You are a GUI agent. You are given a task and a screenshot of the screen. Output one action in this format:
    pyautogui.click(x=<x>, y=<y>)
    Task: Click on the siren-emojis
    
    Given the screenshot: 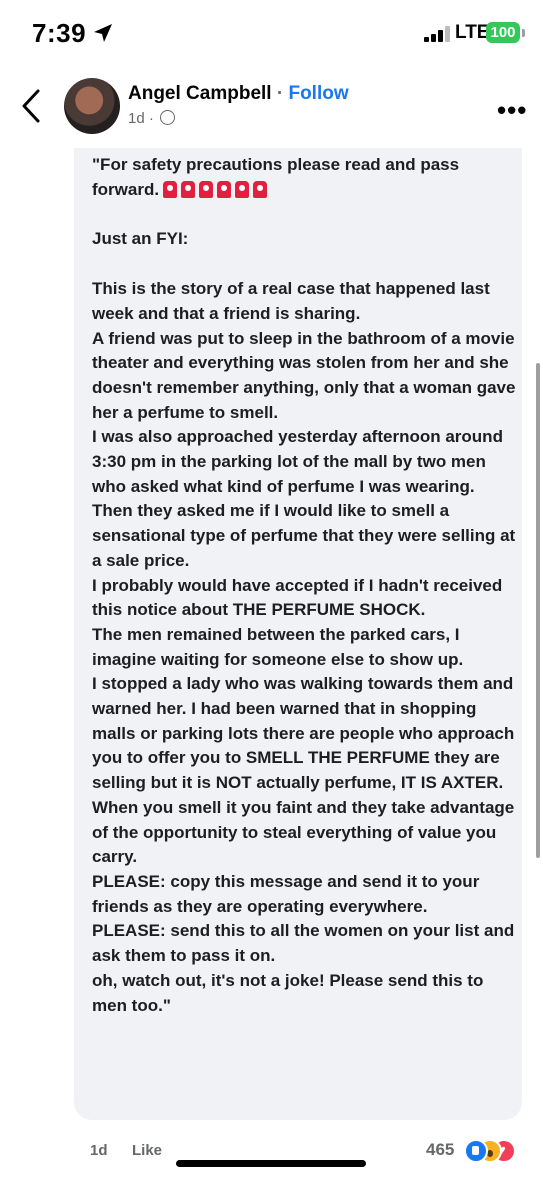 What is the action you would take?
    pyautogui.click(x=213, y=189)
    